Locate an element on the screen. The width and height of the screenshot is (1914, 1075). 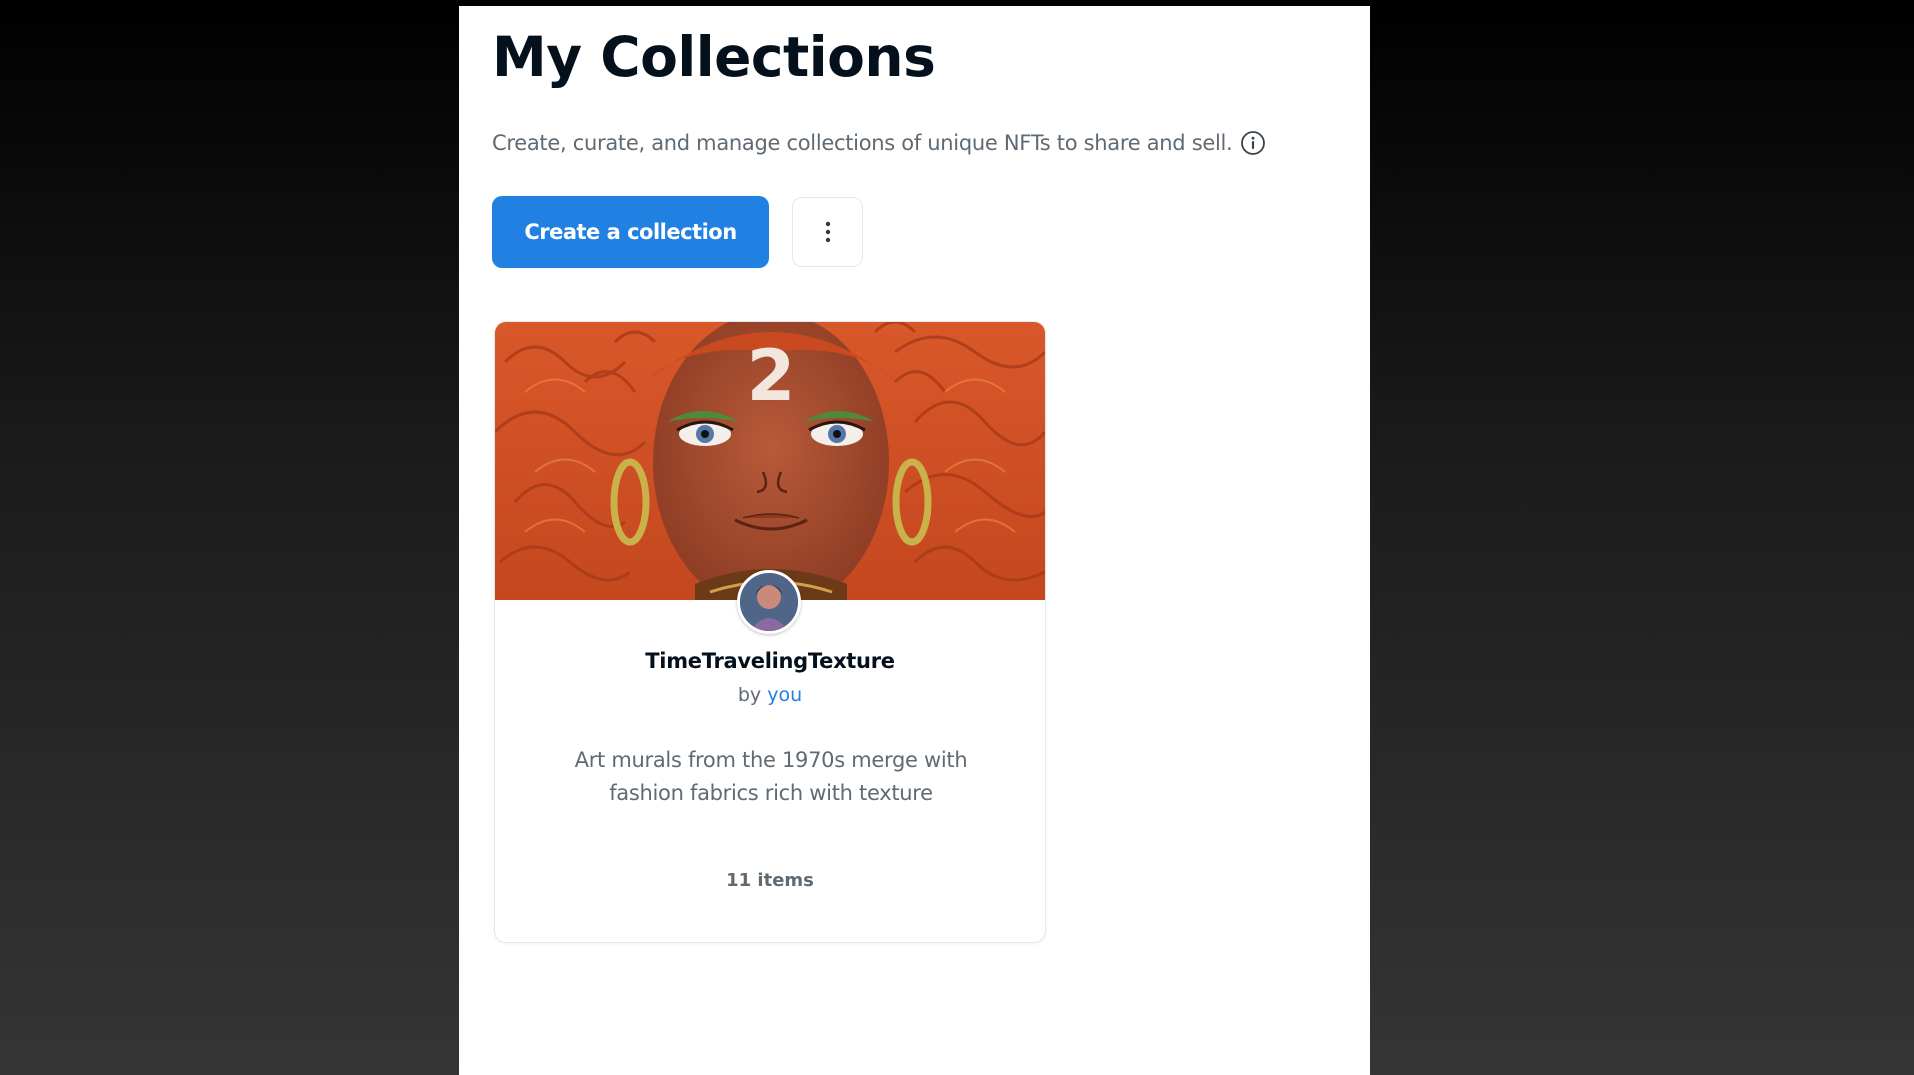
collection-owner: by you is located at coordinates (770, 695).